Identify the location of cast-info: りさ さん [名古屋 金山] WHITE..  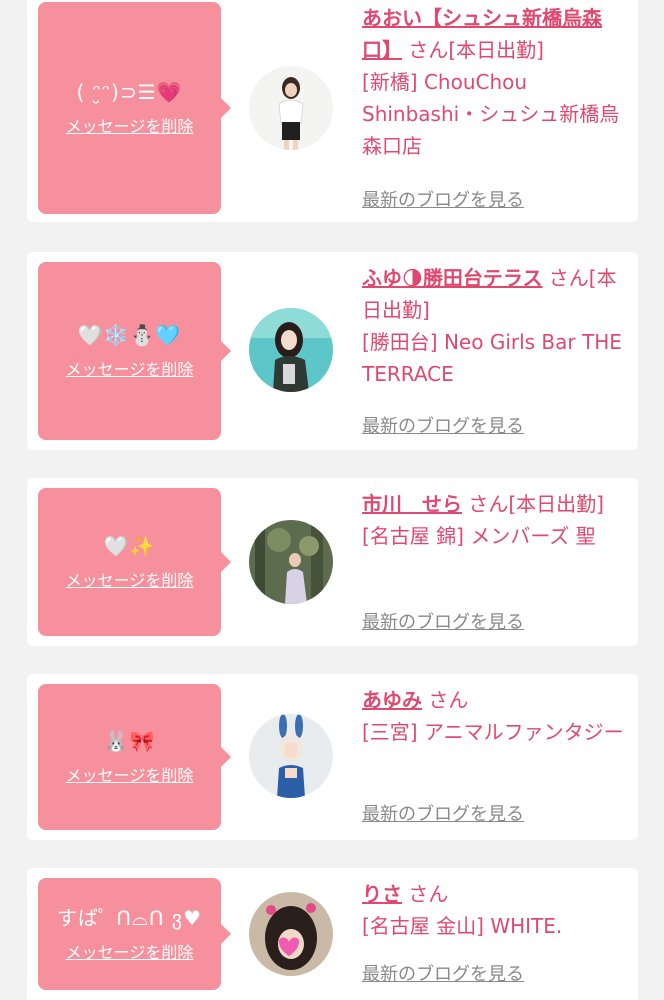
(497, 910).